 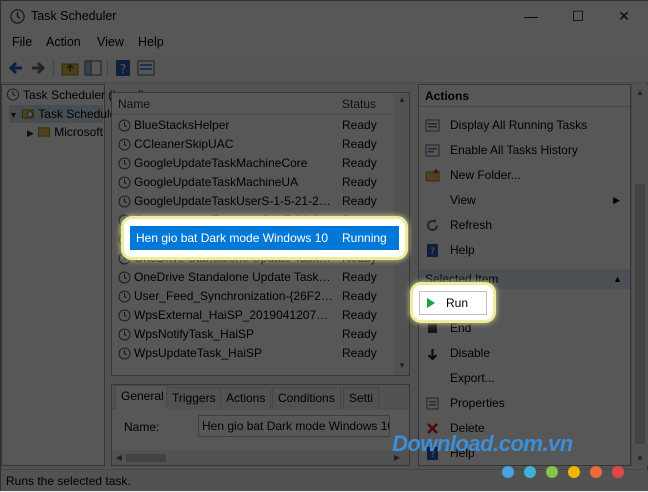 What do you see at coordinates (38, 68) in the screenshot?
I see `forward-arrow-icon` at bounding box center [38, 68].